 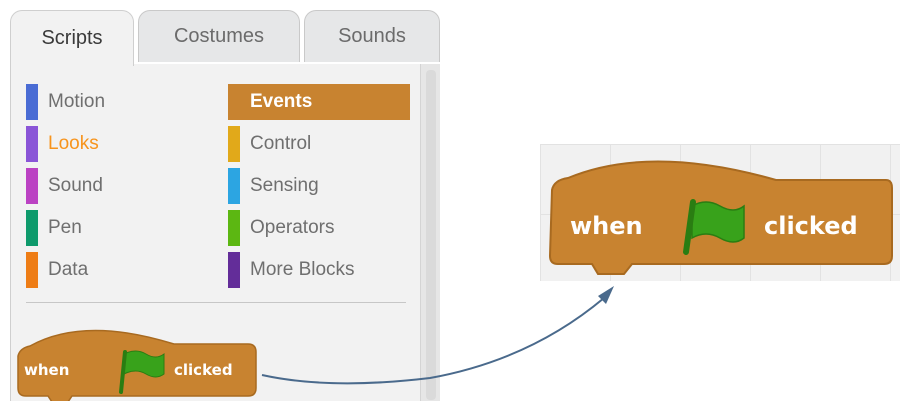 I want to click on tab-scripts-label: Scripts, so click(x=72, y=38).